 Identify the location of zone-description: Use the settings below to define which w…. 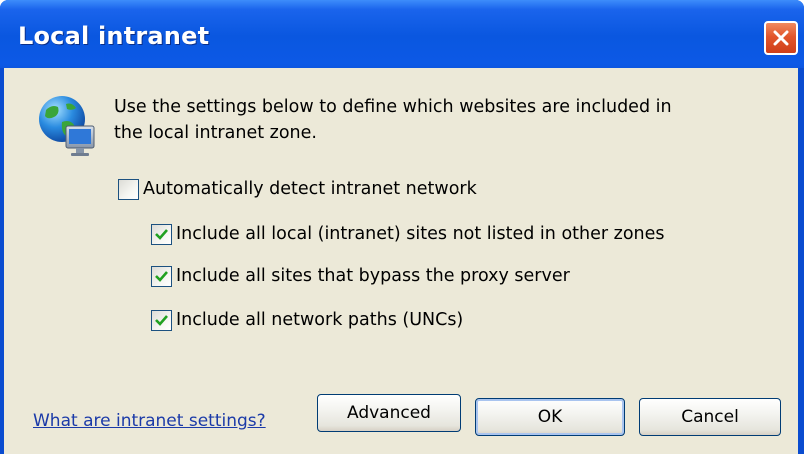
(439, 120).